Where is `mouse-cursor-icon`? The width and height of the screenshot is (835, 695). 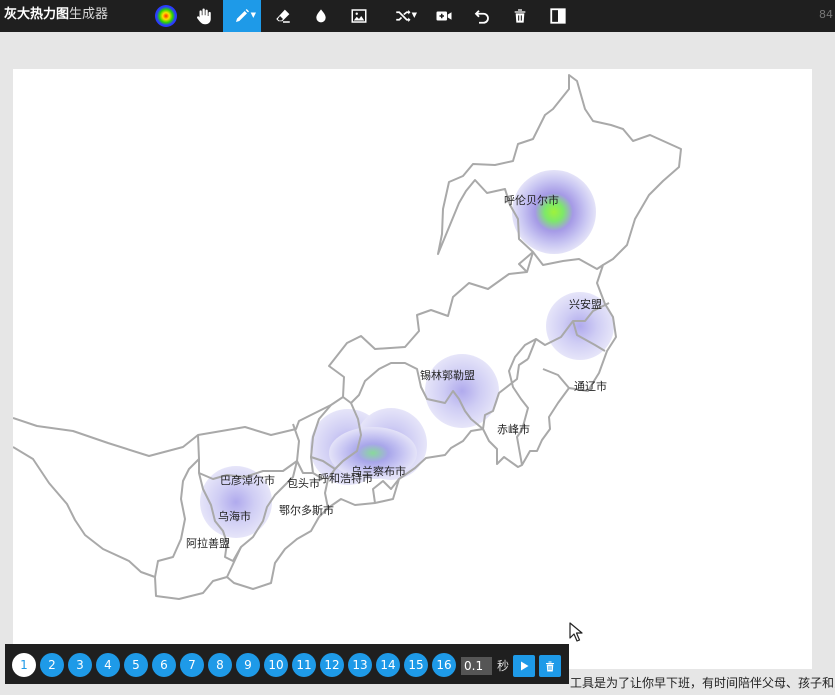 mouse-cursor-icon is located at coordinates (576, 632).